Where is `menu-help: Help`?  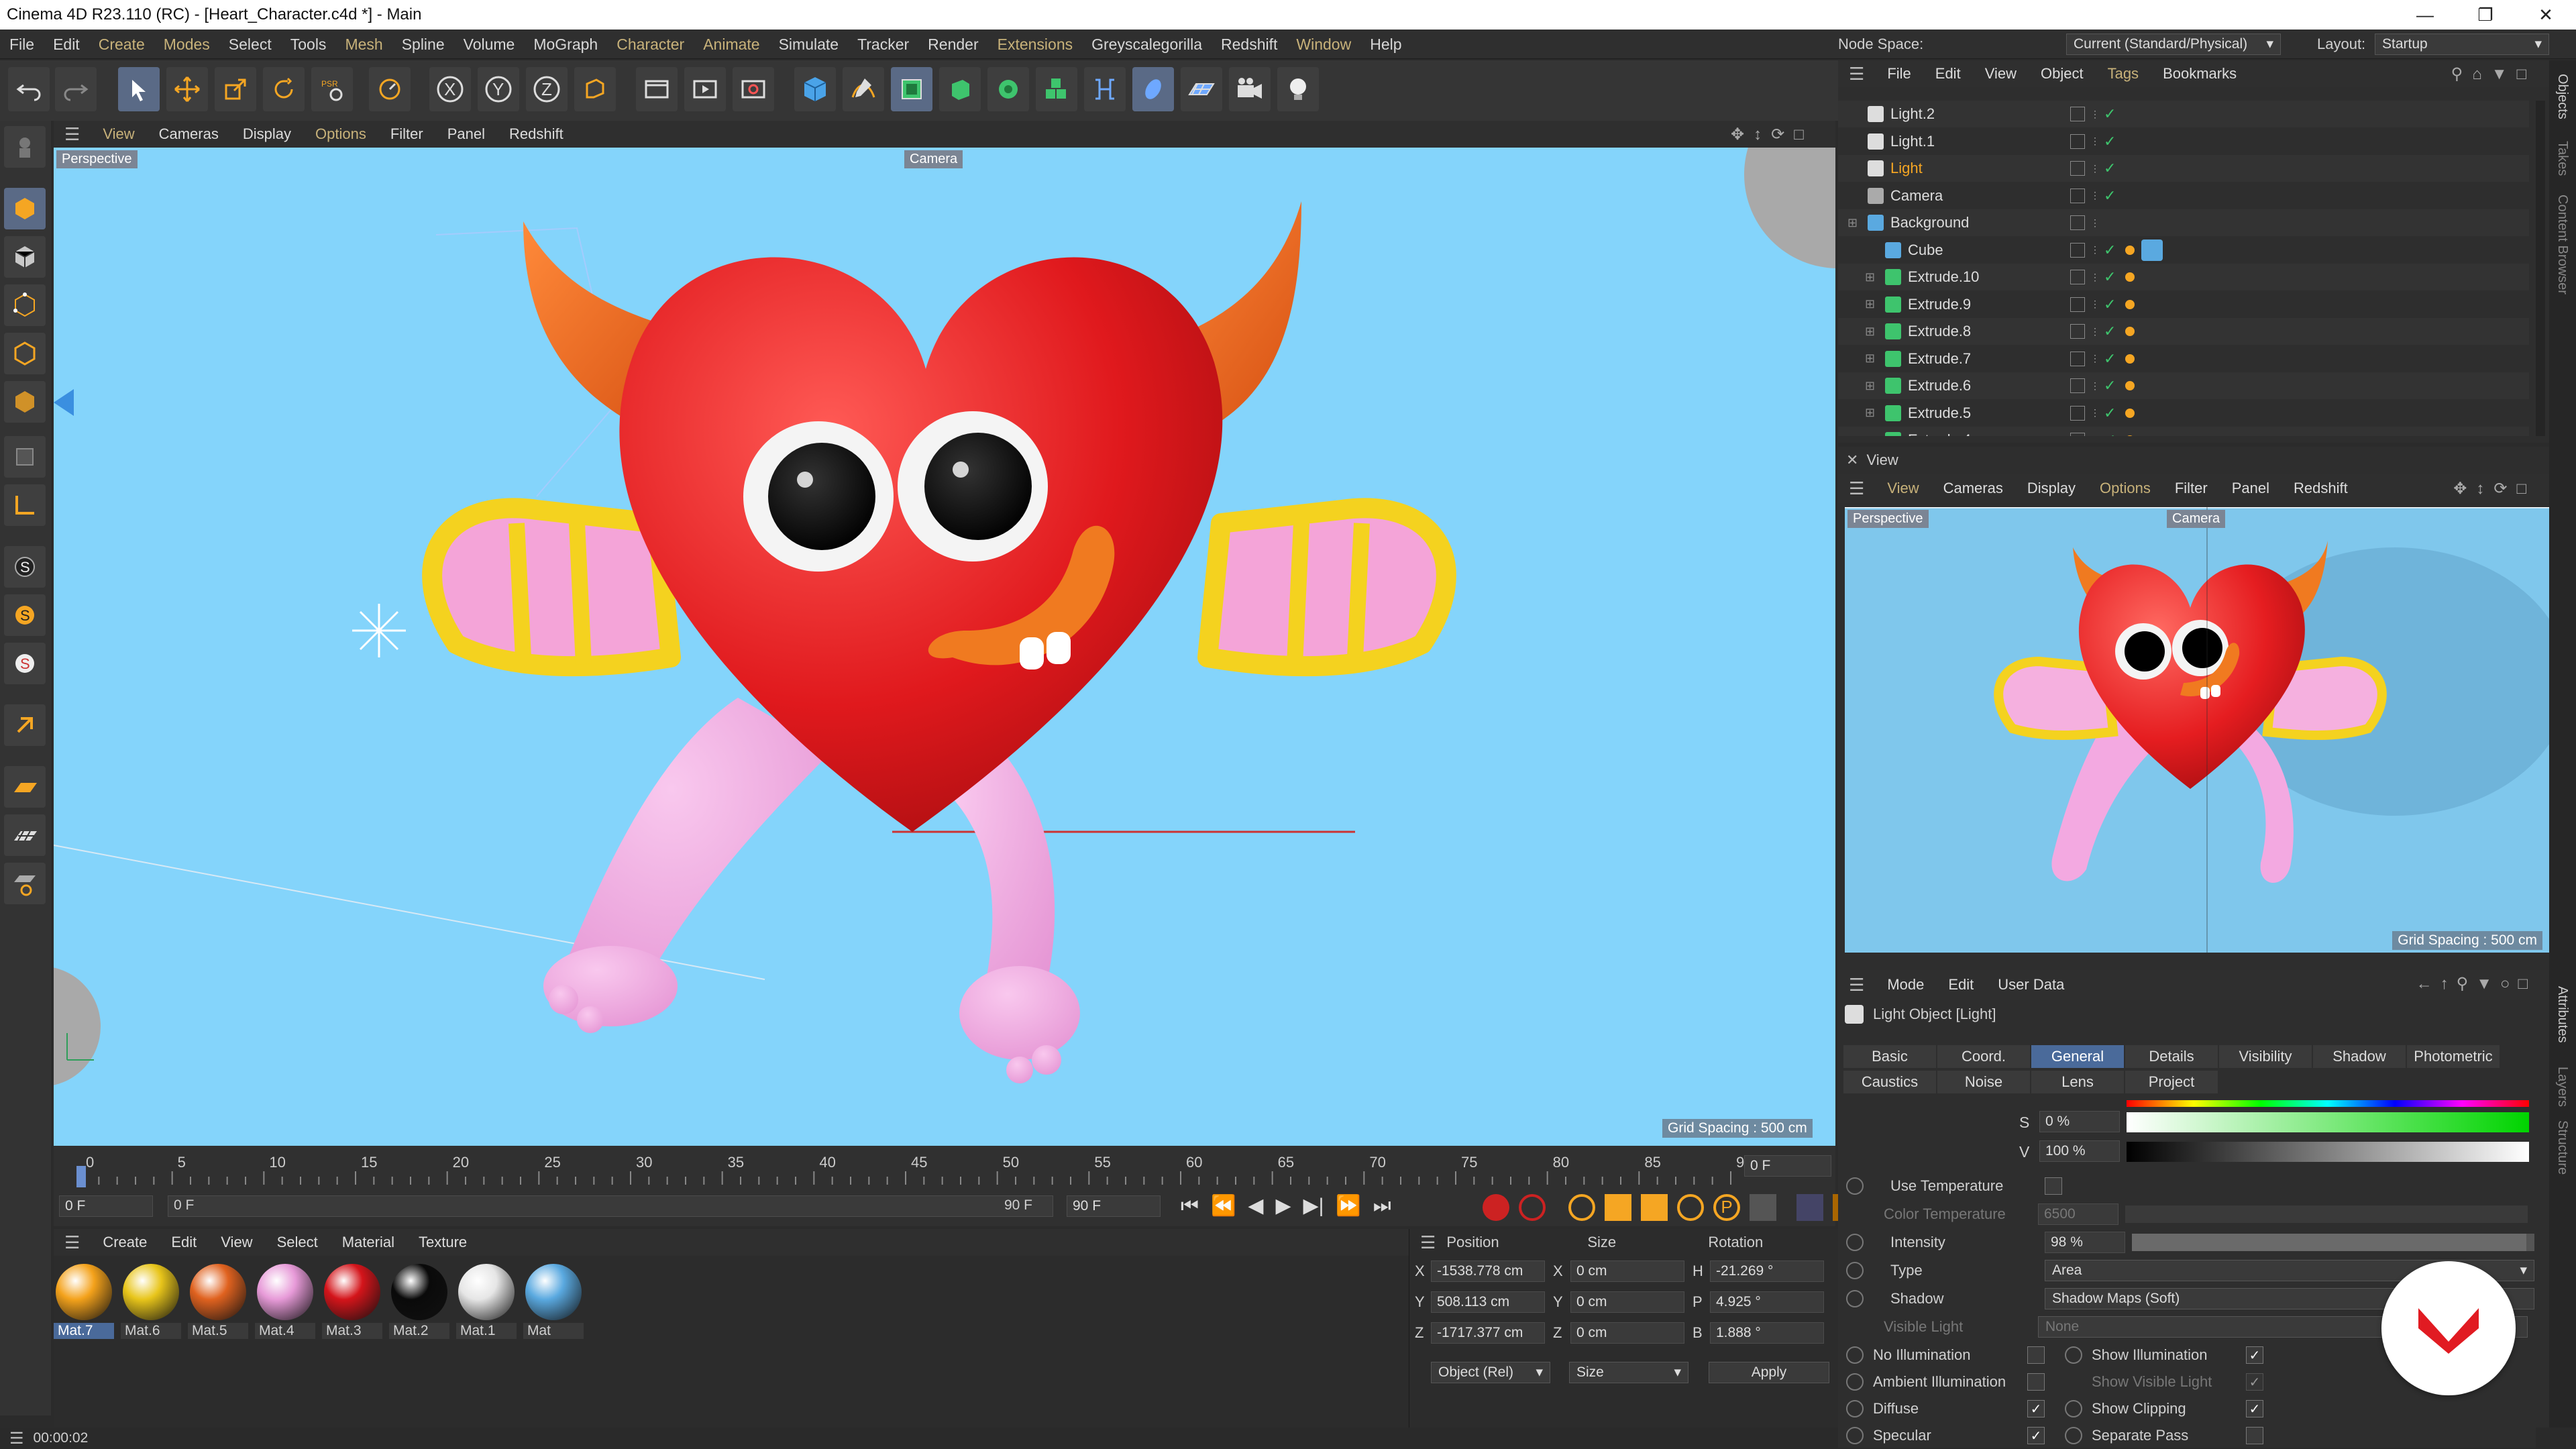
menu-help: Help is located at coordinates (1385, 44).